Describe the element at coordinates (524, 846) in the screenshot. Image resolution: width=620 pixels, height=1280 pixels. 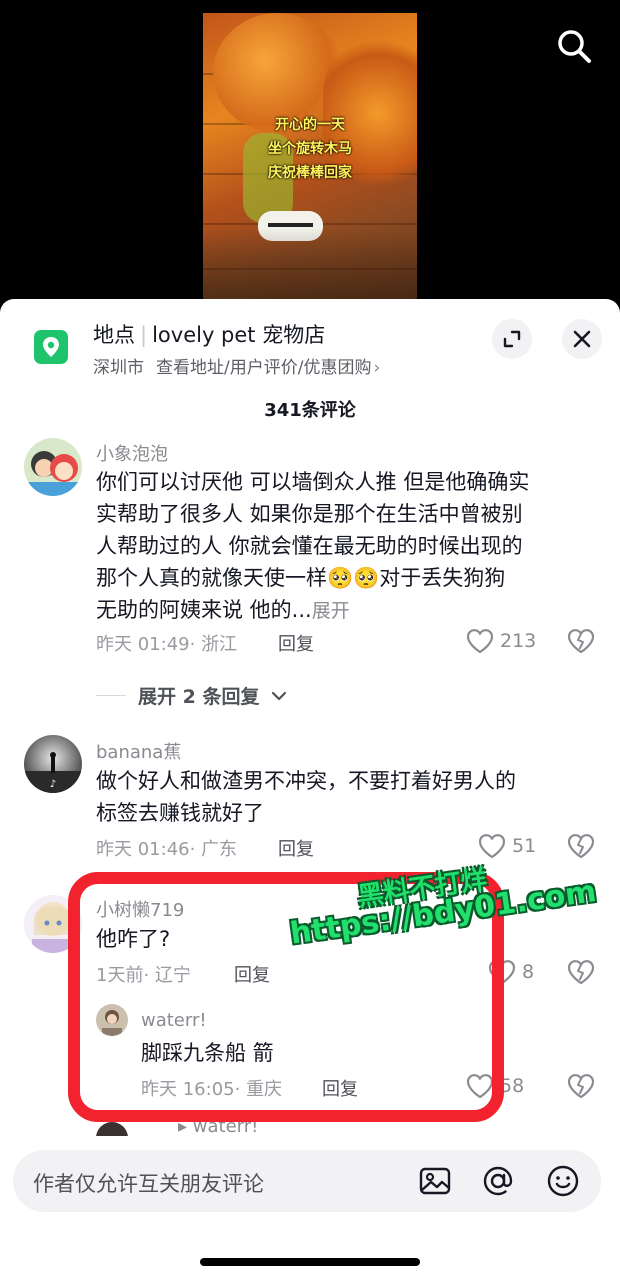
I see `like-count: 51` at that location.